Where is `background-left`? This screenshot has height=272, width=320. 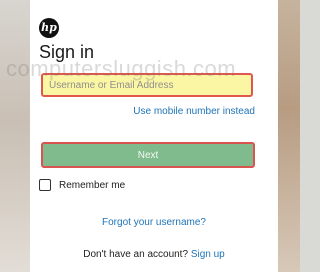 background-left is located at coordinates (15, 136).